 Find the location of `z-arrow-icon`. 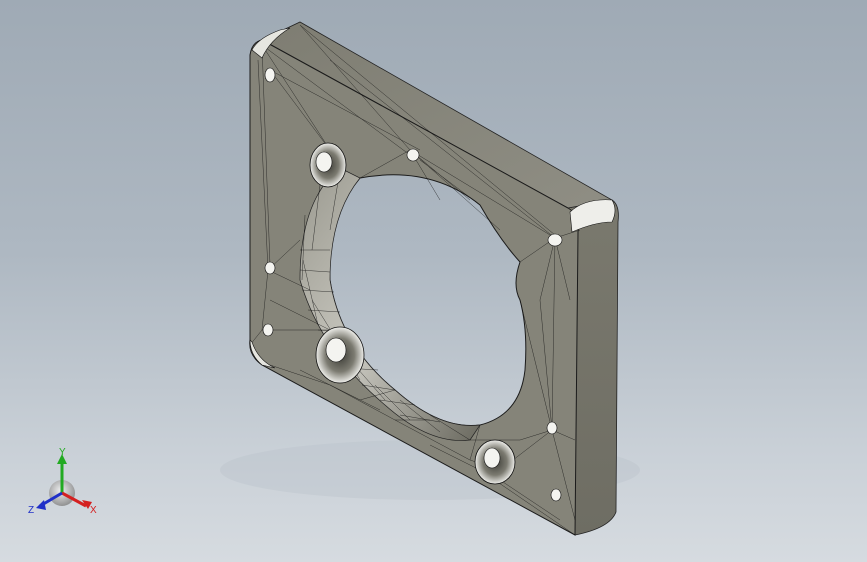

z-arrow-icon is located at coordinates (41, 505).